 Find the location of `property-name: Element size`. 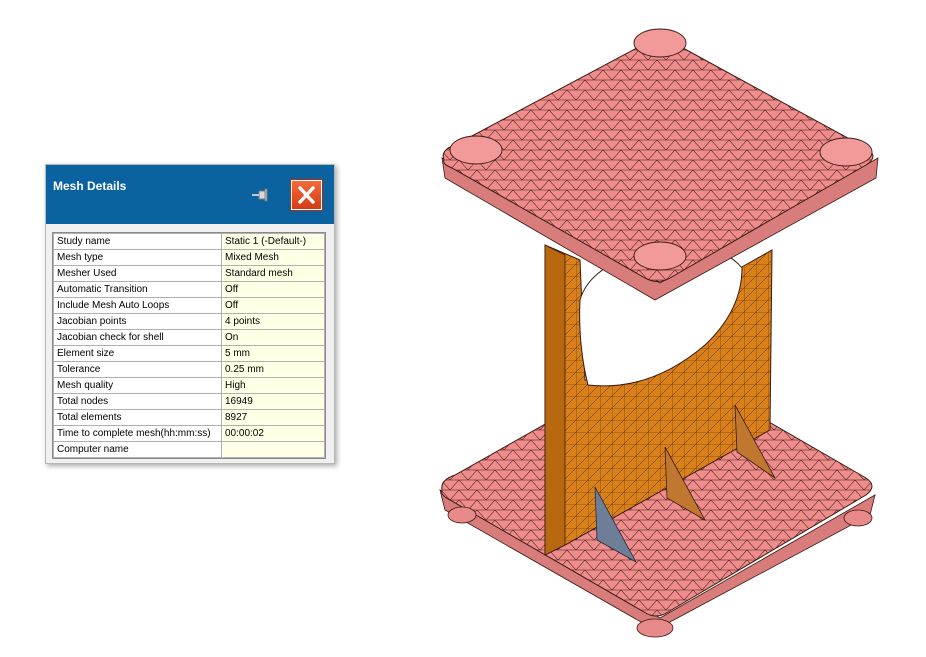

property-name: Element size is located at coordinates (137, 353).